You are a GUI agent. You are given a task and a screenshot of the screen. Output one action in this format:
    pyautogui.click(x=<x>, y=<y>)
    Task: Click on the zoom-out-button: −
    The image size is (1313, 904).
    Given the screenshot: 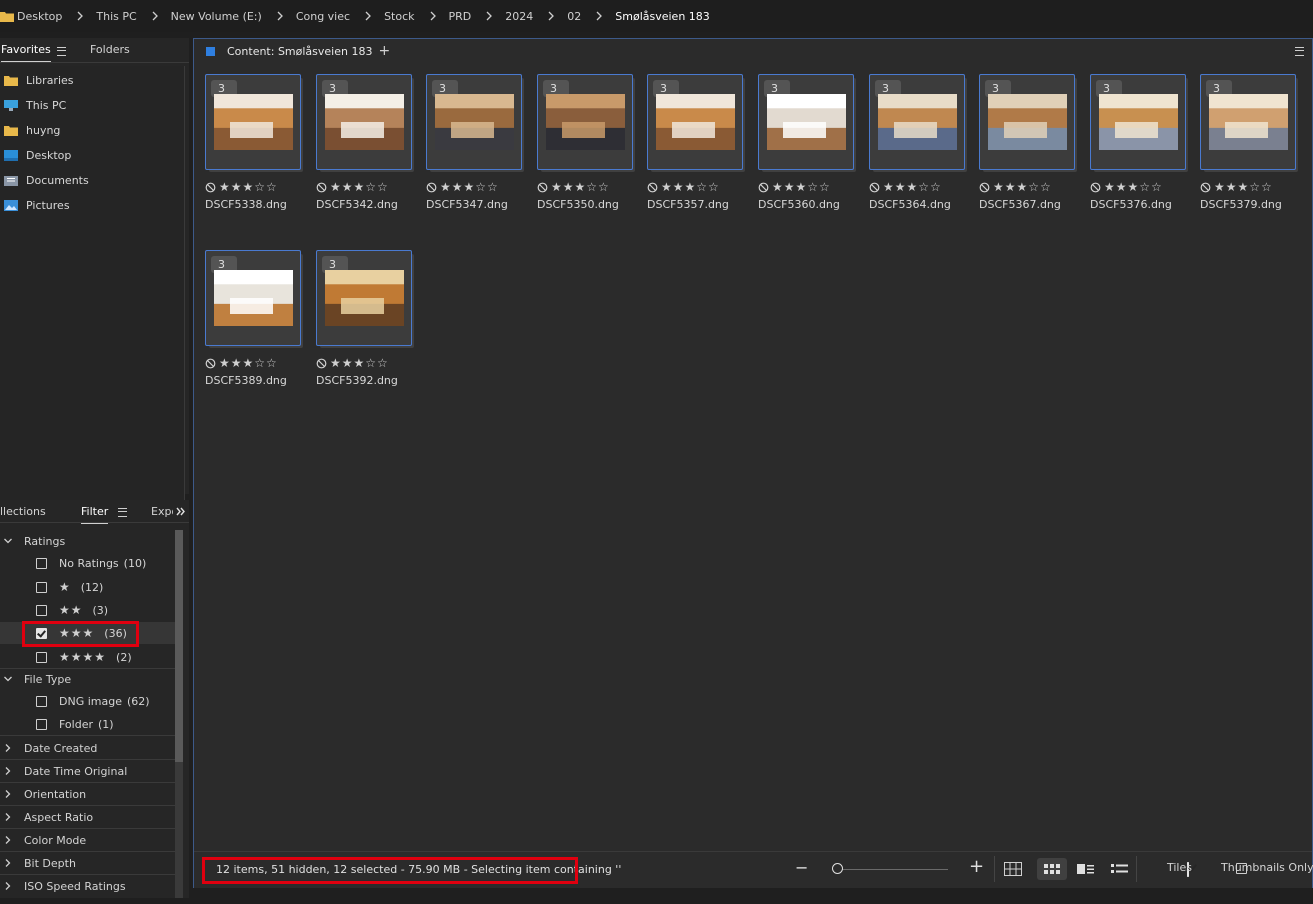 What is the action you would take?
    pyautogui.click(x=801, y=867)
    